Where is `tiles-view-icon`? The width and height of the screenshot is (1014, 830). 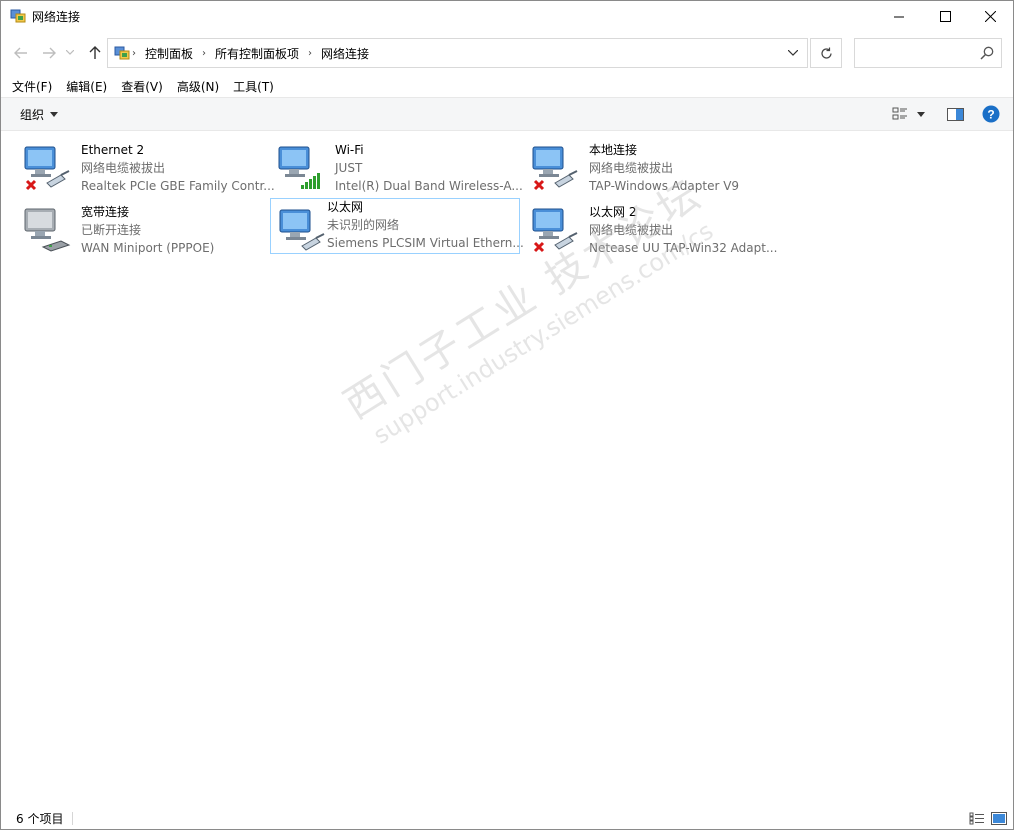 tiles-view-icon is located at coordinates (999, 818).